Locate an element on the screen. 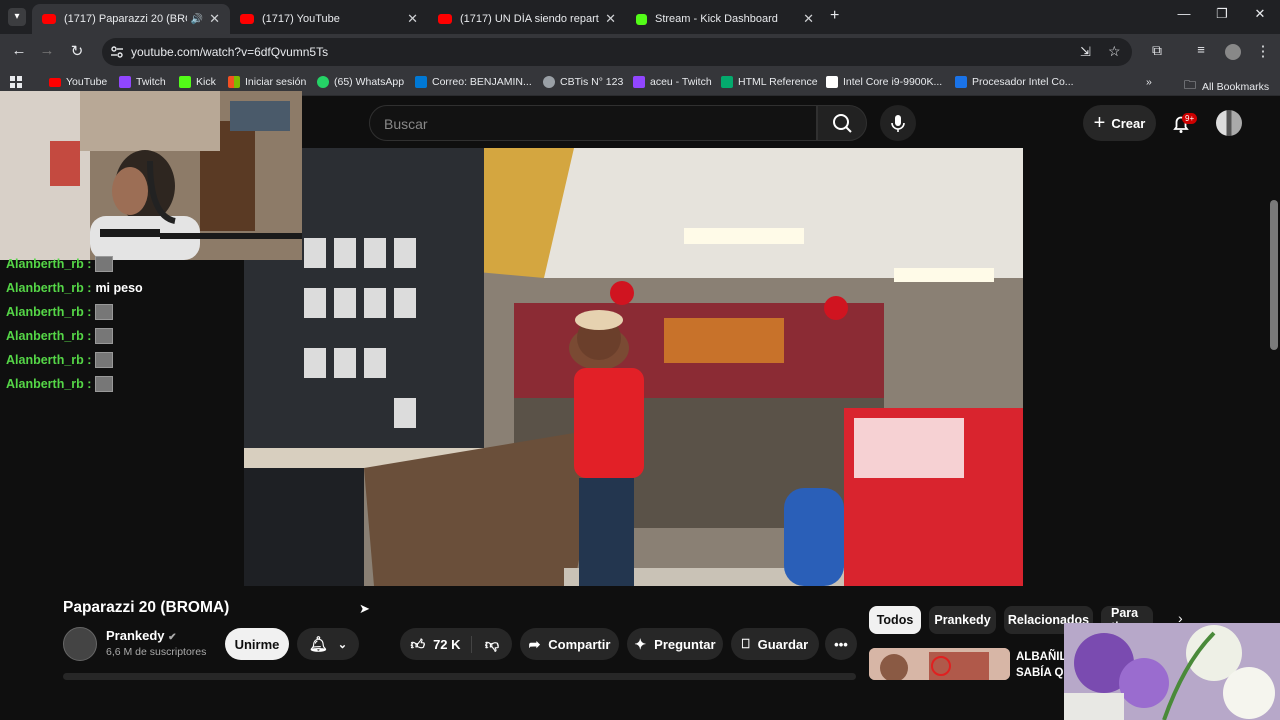 Image resolution: width=1280 pixels, height=720 pixels. like-button: 👍︎ 72 K is located at coordinates (436, 644).